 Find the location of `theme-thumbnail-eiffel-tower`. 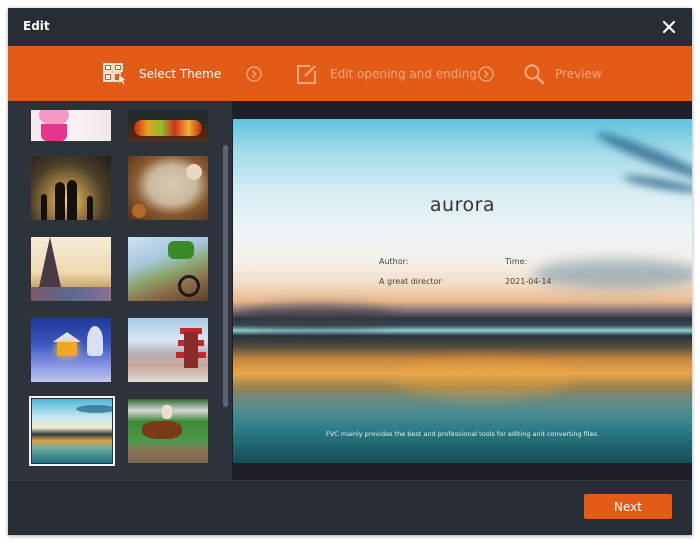

theme-thumbnail-eiffel-tower is located at coordinates (71, 269).